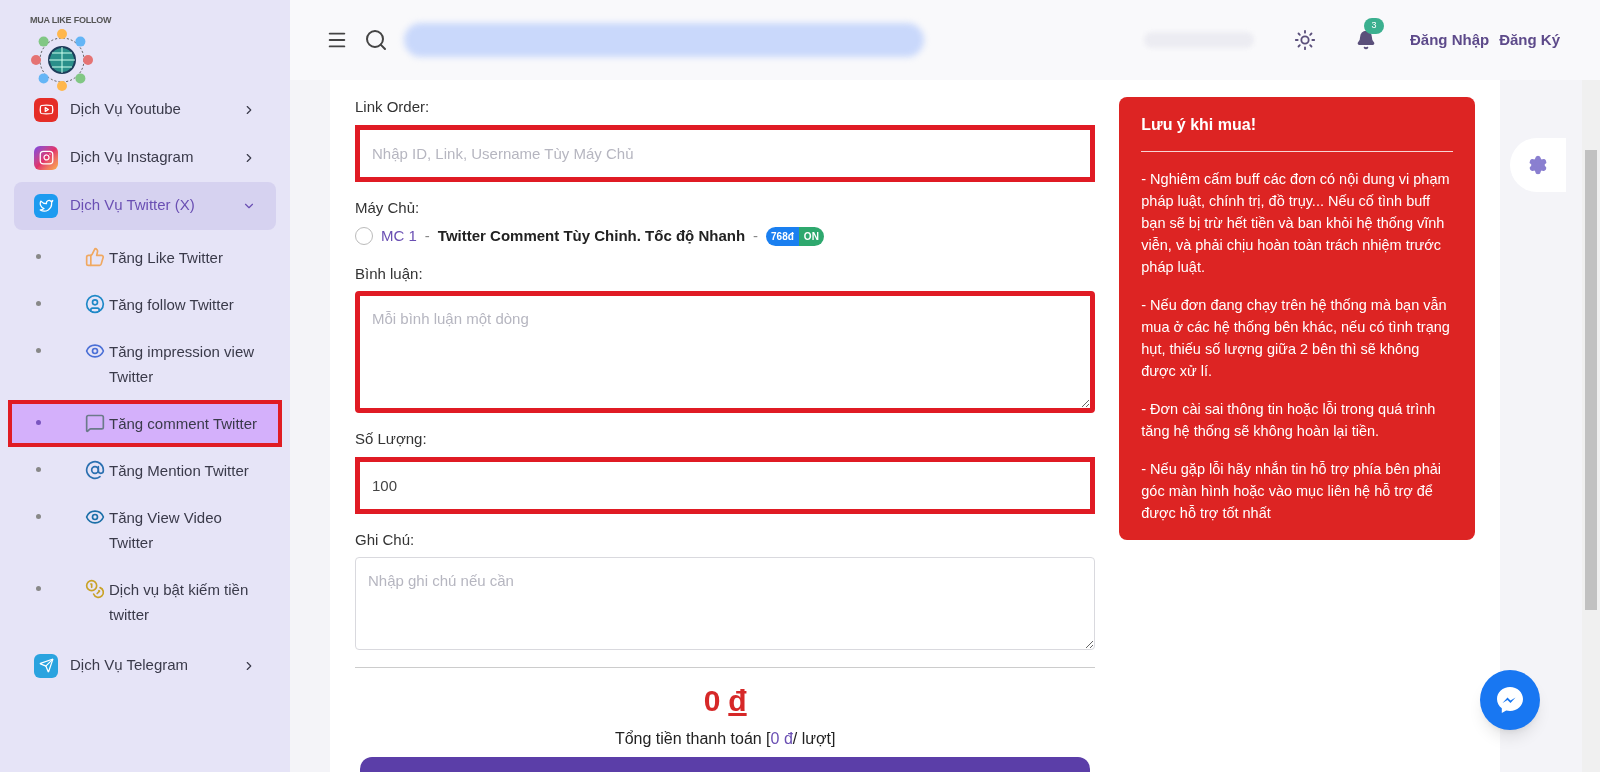  I want to click on currency-sign: đ, so click(737, 701).